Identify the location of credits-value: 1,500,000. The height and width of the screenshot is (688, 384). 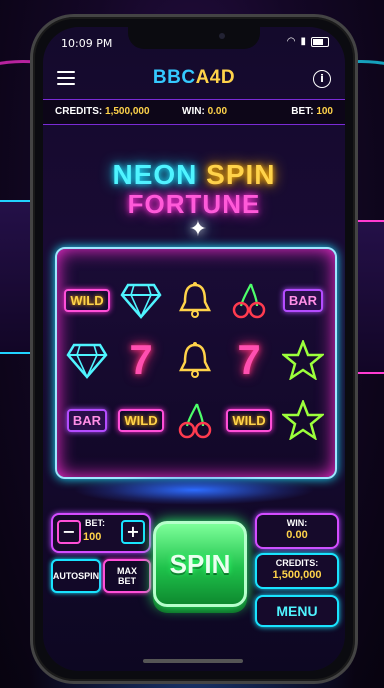
(127, 111).